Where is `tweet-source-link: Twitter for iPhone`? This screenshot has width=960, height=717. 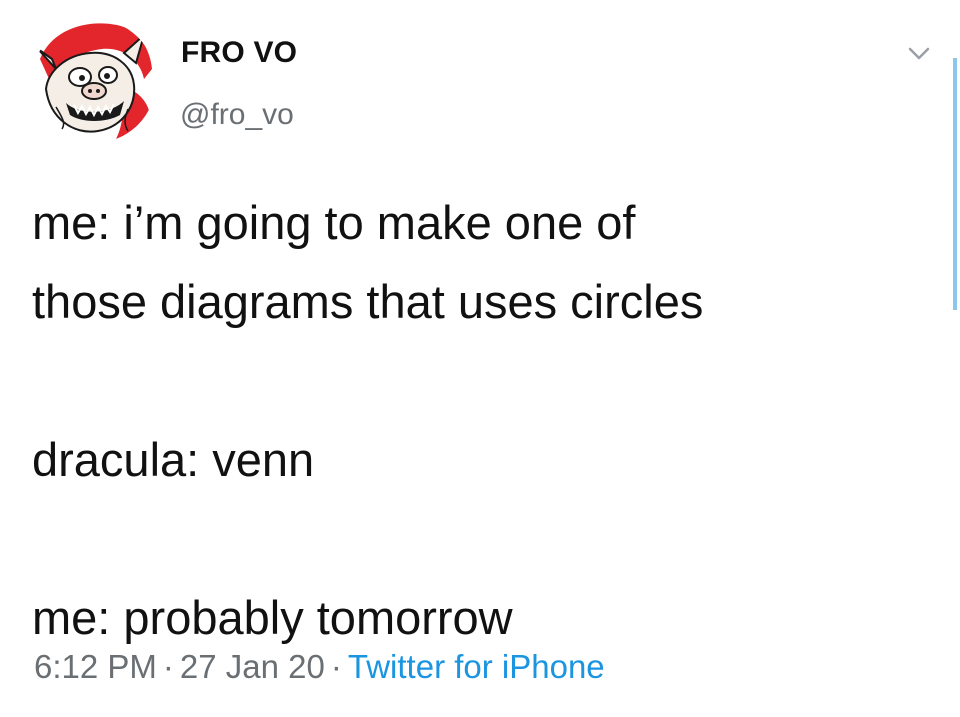
tweet-source-link: Twitter for iPhone is located at coordinates (476, 666).